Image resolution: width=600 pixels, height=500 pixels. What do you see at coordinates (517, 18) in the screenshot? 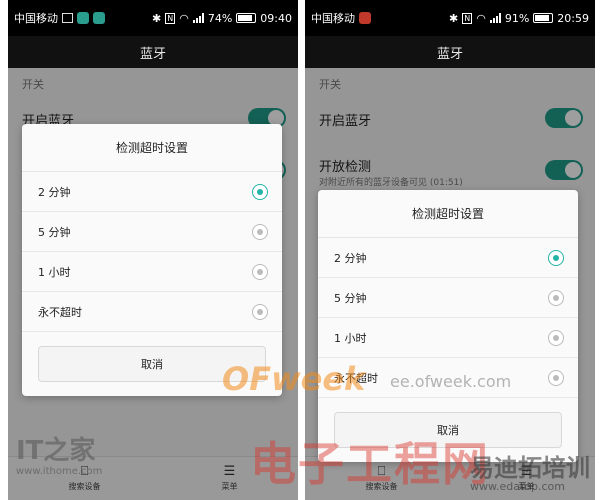
I see `battery-percent: 91%` at bounding box center [517, 18].